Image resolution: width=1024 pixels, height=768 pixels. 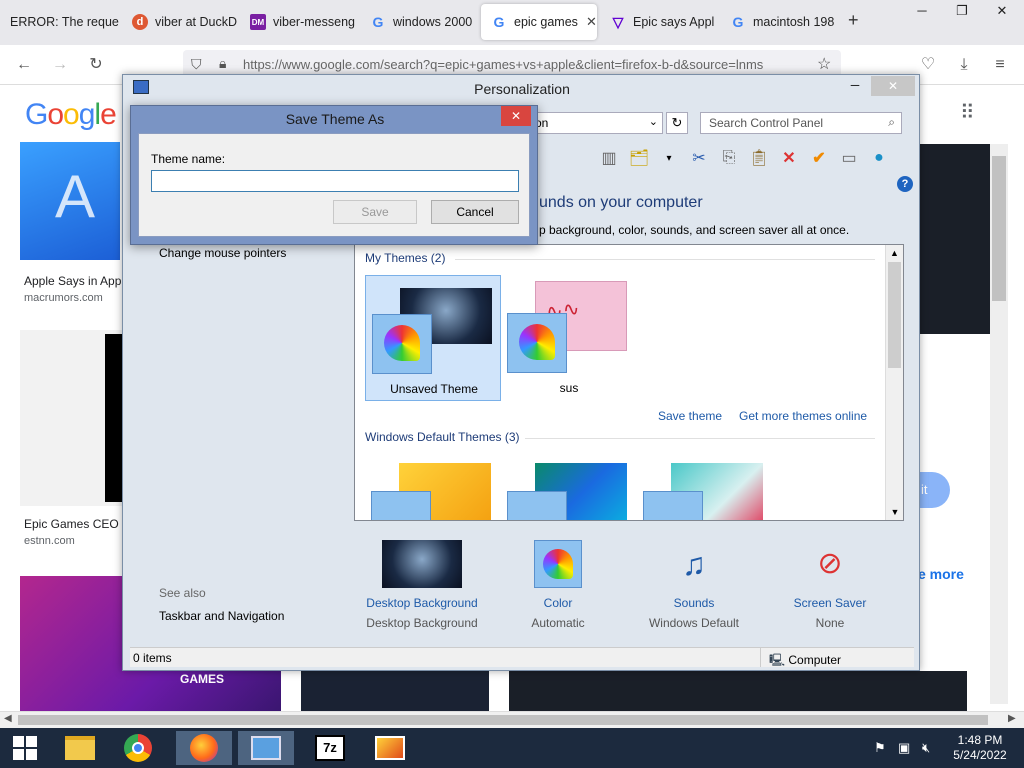 I want to click on result-title: Epic Games CEO I, so click(x=74, y=524).